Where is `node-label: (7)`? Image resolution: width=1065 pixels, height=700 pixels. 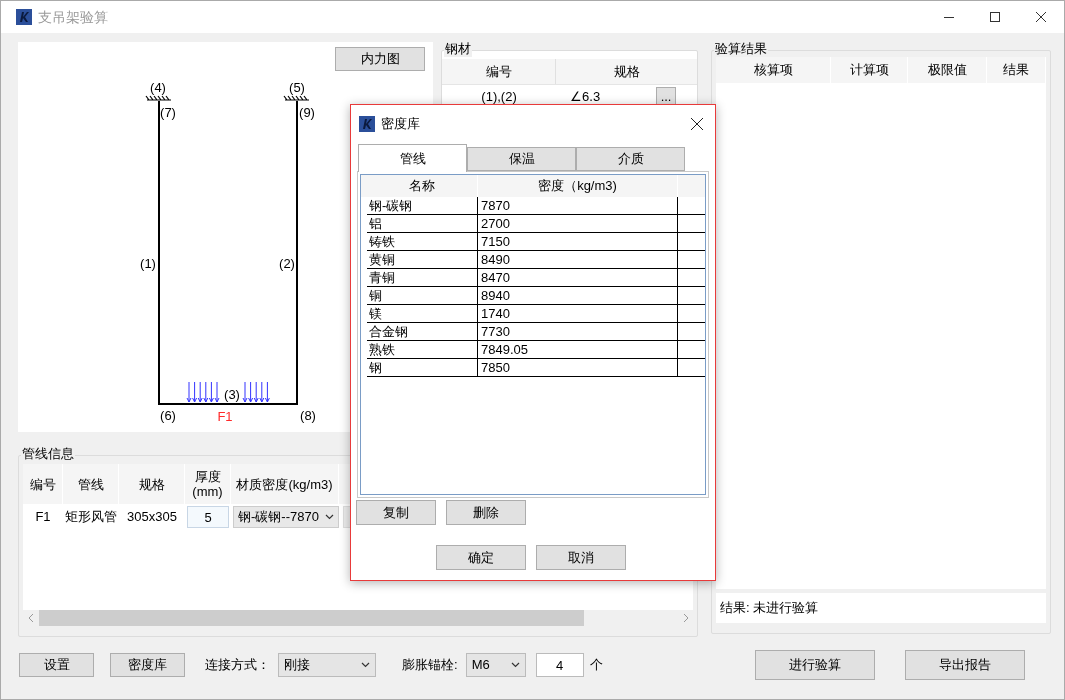
node-label: (7) is located at coordinates (168, 112).